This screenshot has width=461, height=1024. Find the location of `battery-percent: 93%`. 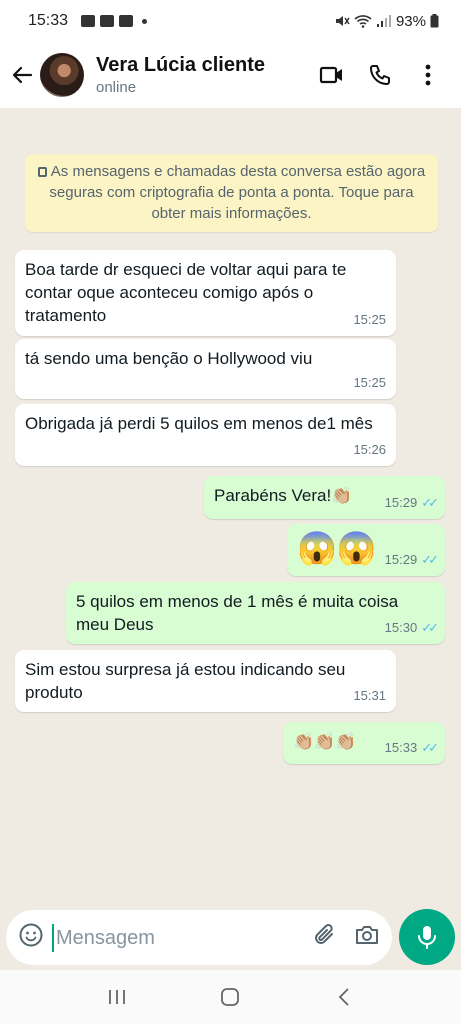

battery-percent: 93% is located at coordinates (410, 21).